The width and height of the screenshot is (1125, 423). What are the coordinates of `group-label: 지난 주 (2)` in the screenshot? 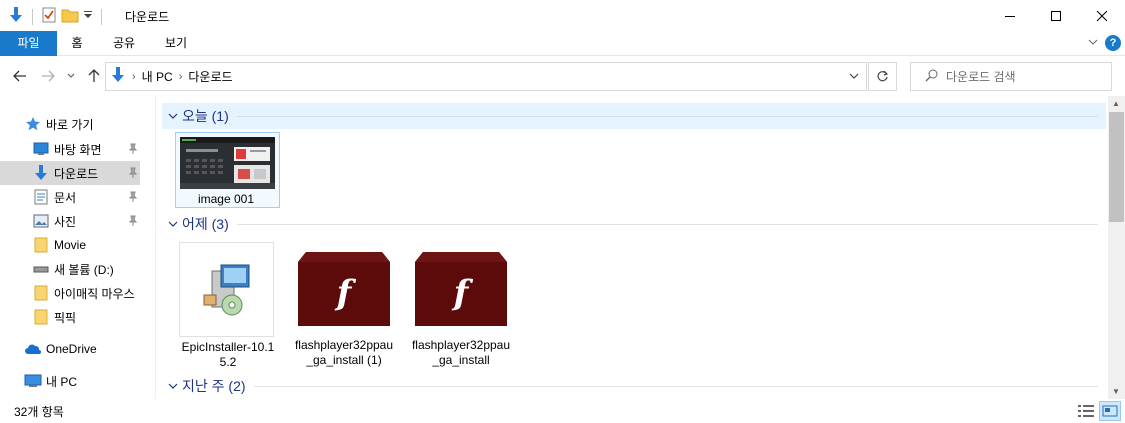 It's located at (214, 386).